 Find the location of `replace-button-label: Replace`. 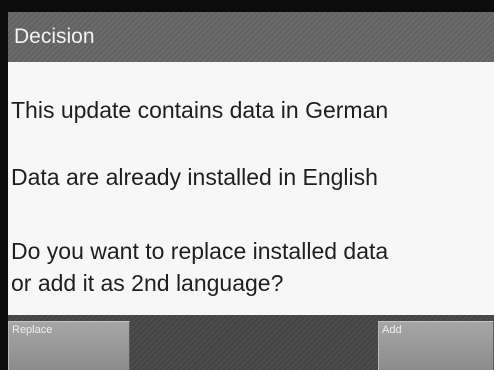

replace-button-label: Replace is located at coordinates (32, 330).